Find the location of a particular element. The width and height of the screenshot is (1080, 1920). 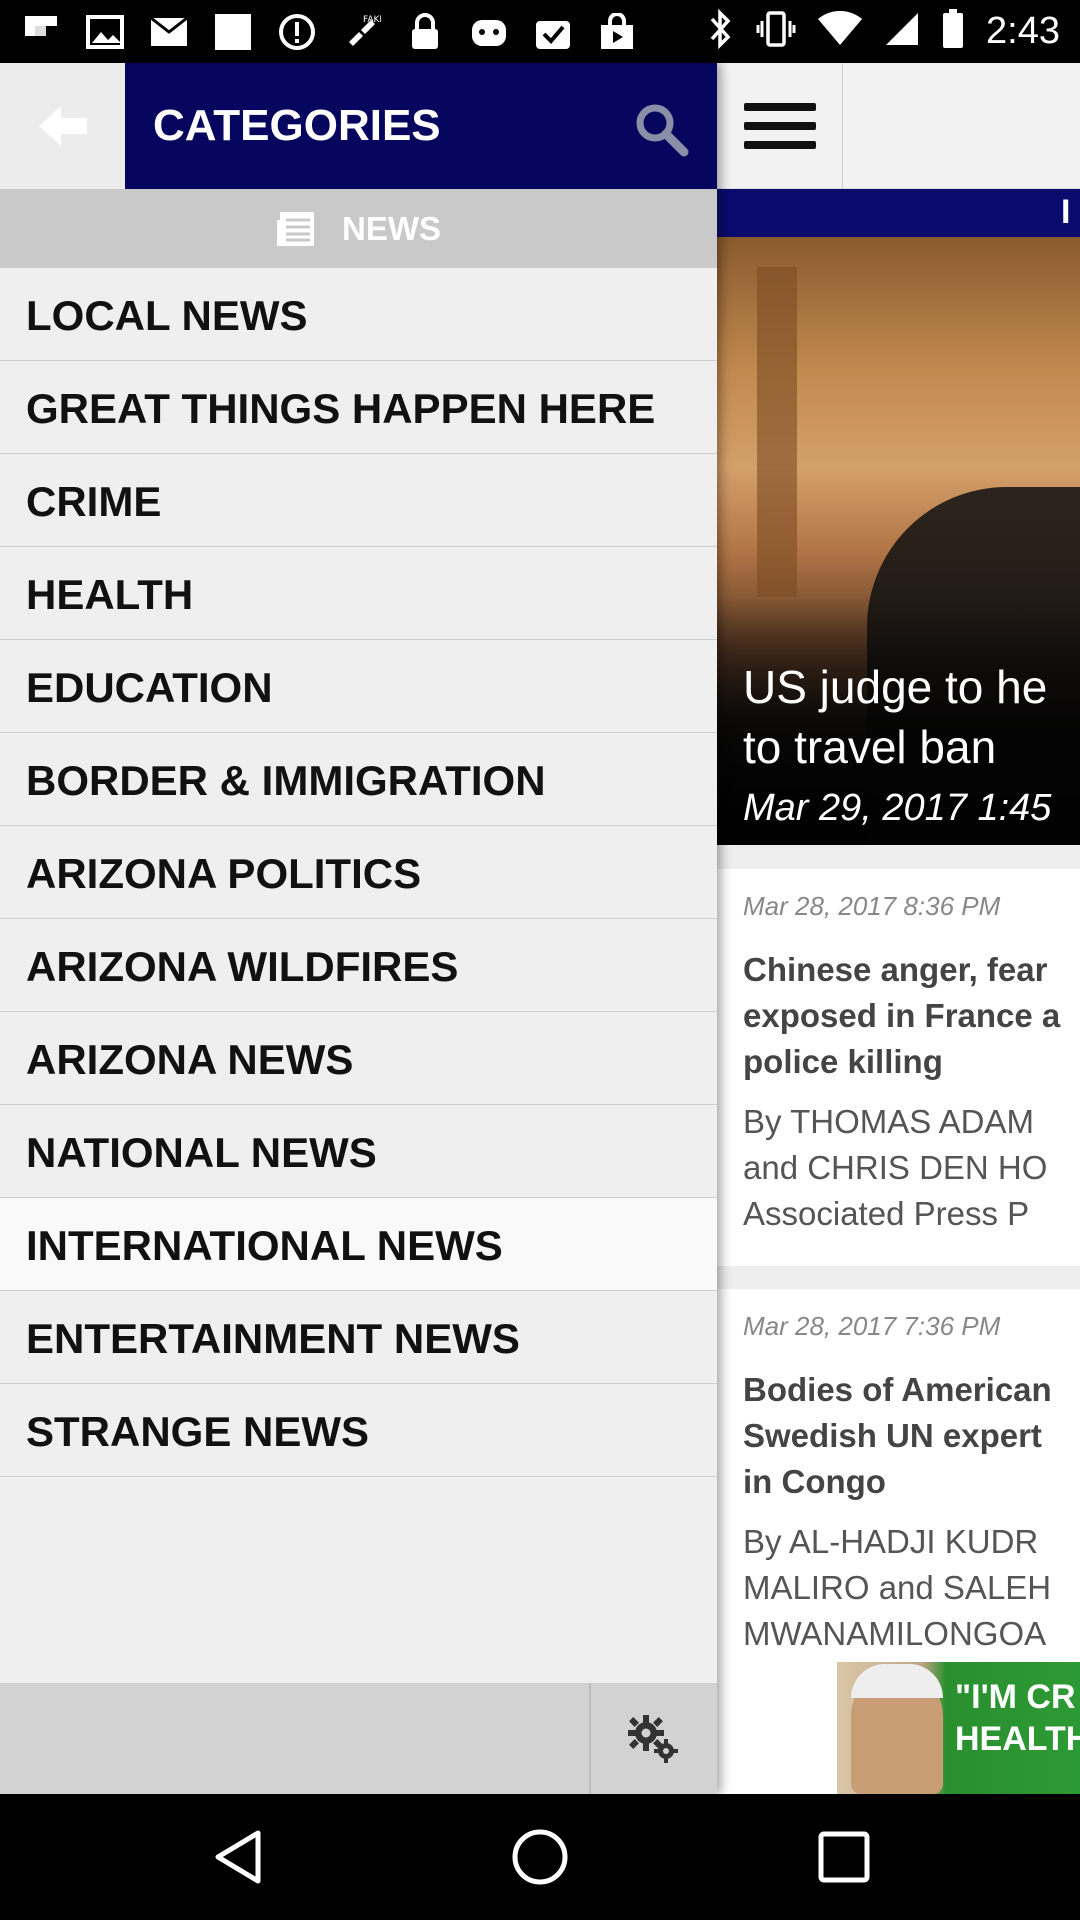

nav-recents-icon is located at coordinates (844, 1857).